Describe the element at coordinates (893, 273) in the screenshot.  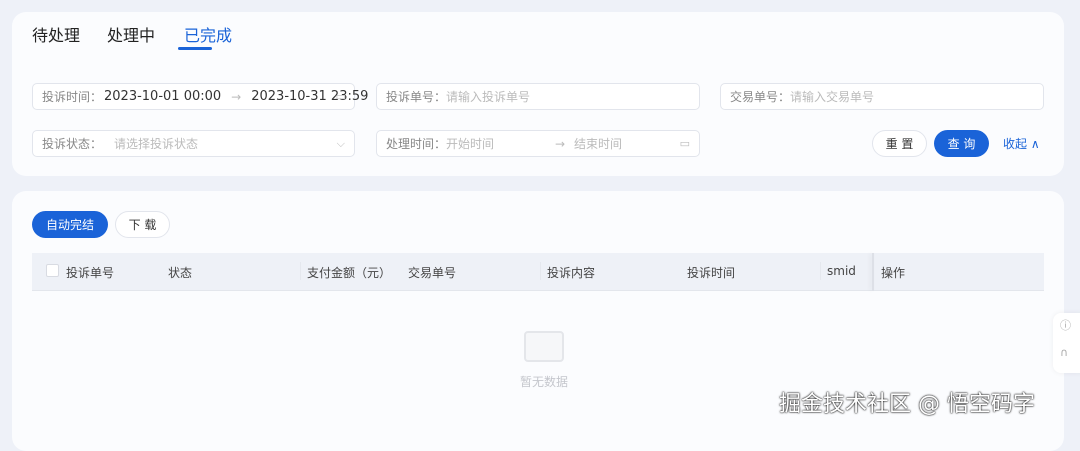
I see `col-actions: 操作` at that location.